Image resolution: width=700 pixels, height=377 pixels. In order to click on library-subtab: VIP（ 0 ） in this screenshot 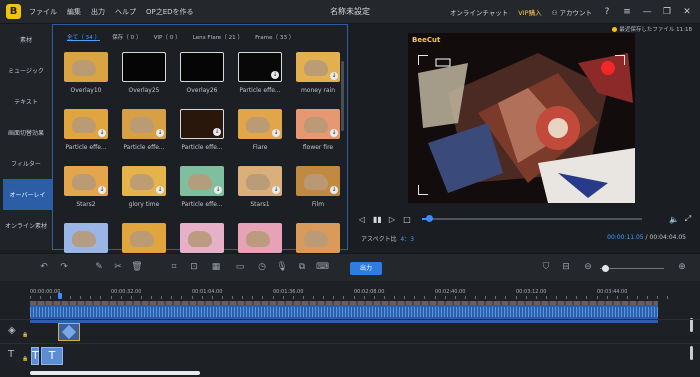, I will do `click(167, 37)`.